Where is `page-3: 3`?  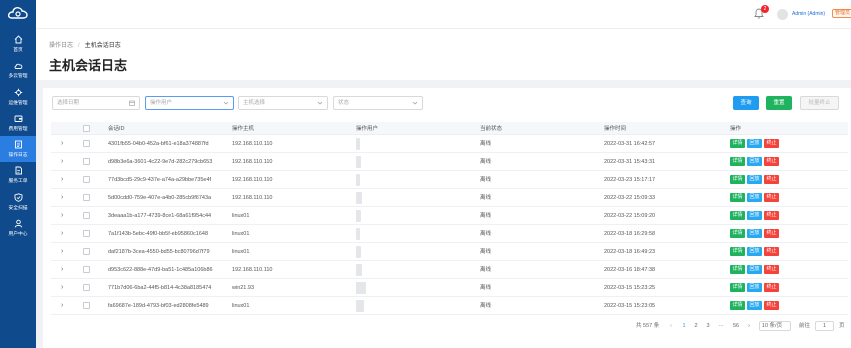 page-3: 3 is located at coordinates (708, 326).